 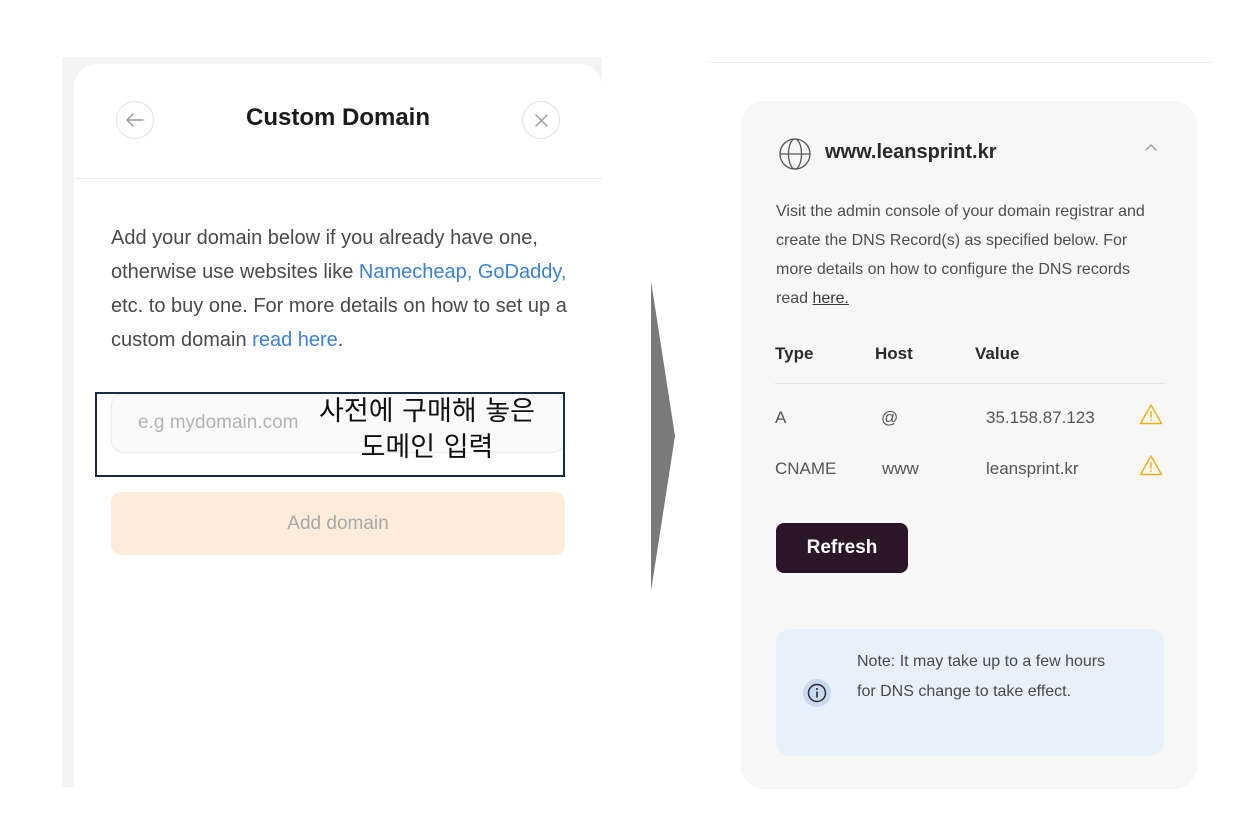 I want to click on annotation-box: 사전에 구매해 놓은 도메인 입력, so click(x=330, y=434).